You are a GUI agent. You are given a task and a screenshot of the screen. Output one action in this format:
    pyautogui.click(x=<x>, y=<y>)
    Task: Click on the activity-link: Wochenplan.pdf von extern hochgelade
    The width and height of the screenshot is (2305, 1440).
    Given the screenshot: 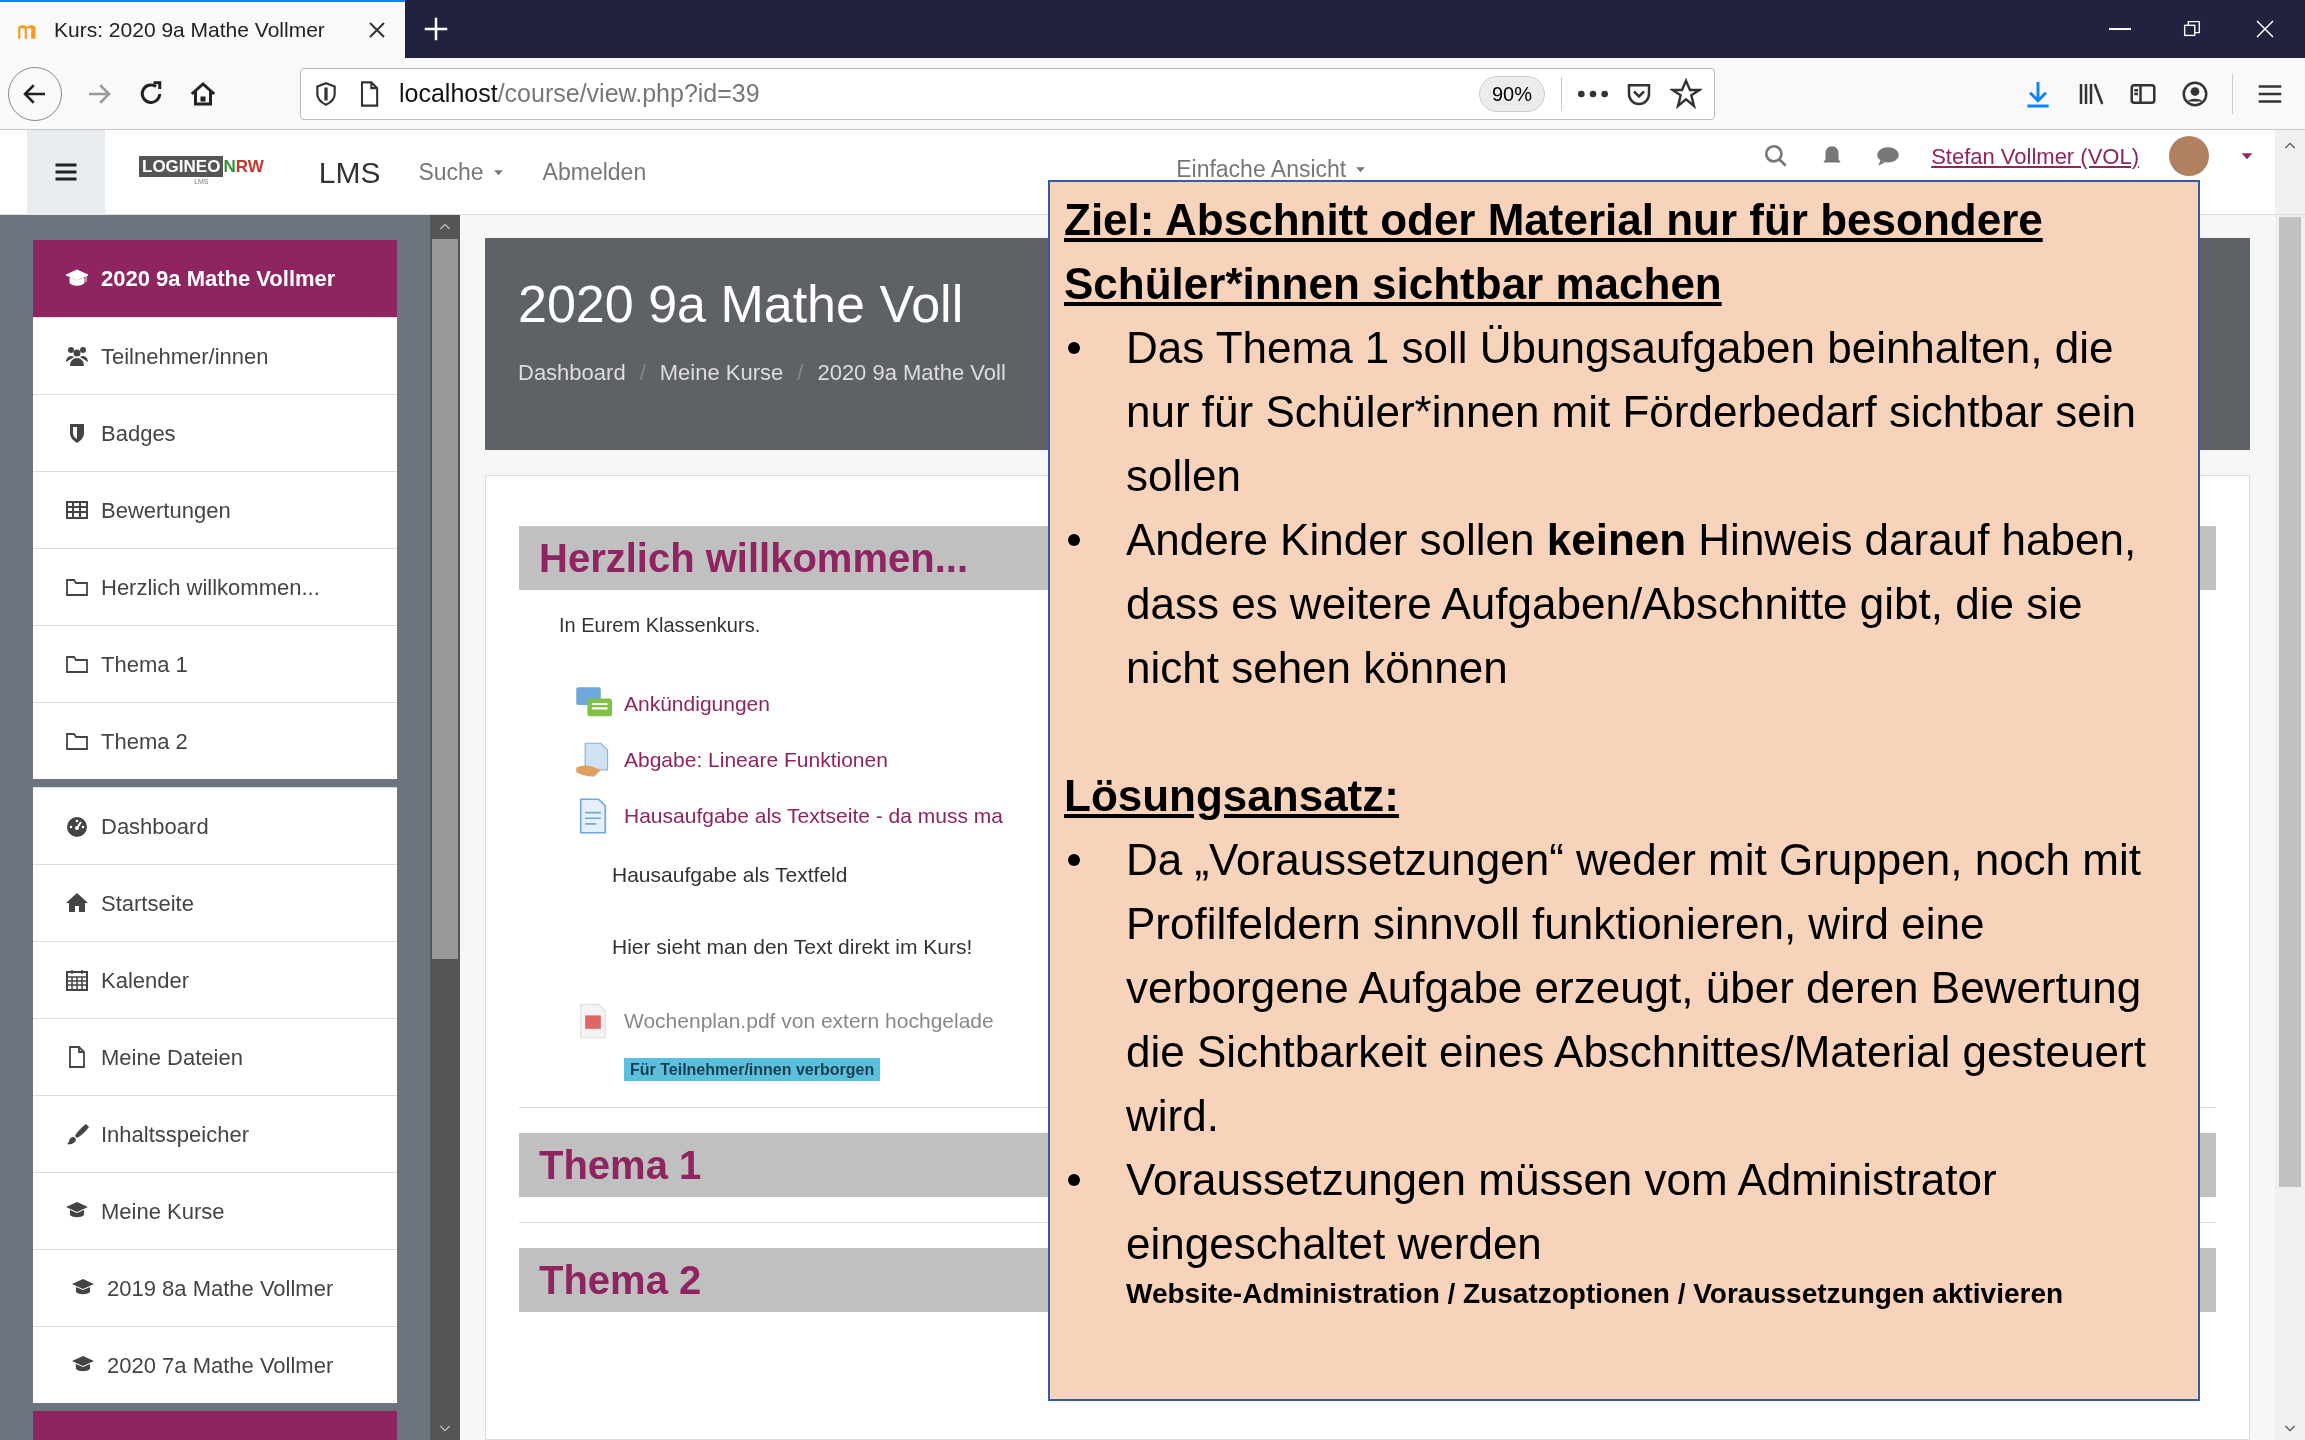 What is the action you would take?
    pyautogui.click(x=809, y=1021)
    